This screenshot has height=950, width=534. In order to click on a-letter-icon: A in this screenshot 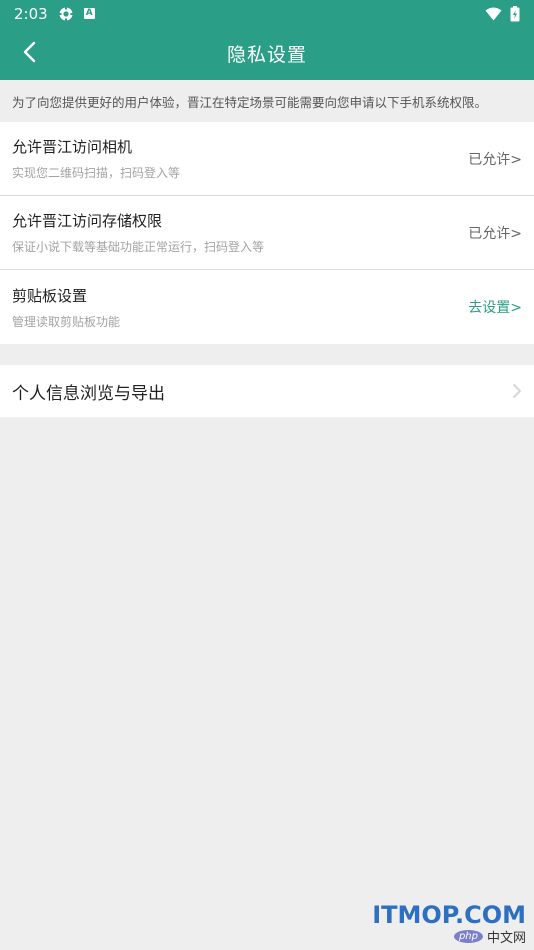, I will do `click(89, 13)`.